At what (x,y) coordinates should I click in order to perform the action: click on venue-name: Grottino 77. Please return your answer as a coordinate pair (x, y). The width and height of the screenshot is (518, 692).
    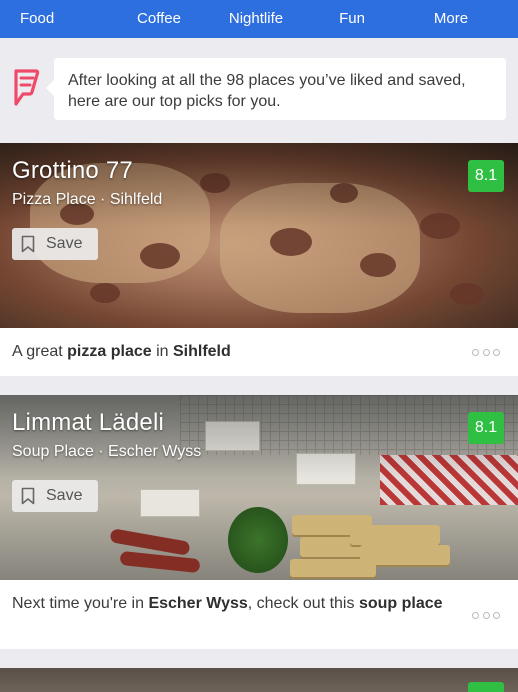
    Looking at the image, I should click on (72, 171).